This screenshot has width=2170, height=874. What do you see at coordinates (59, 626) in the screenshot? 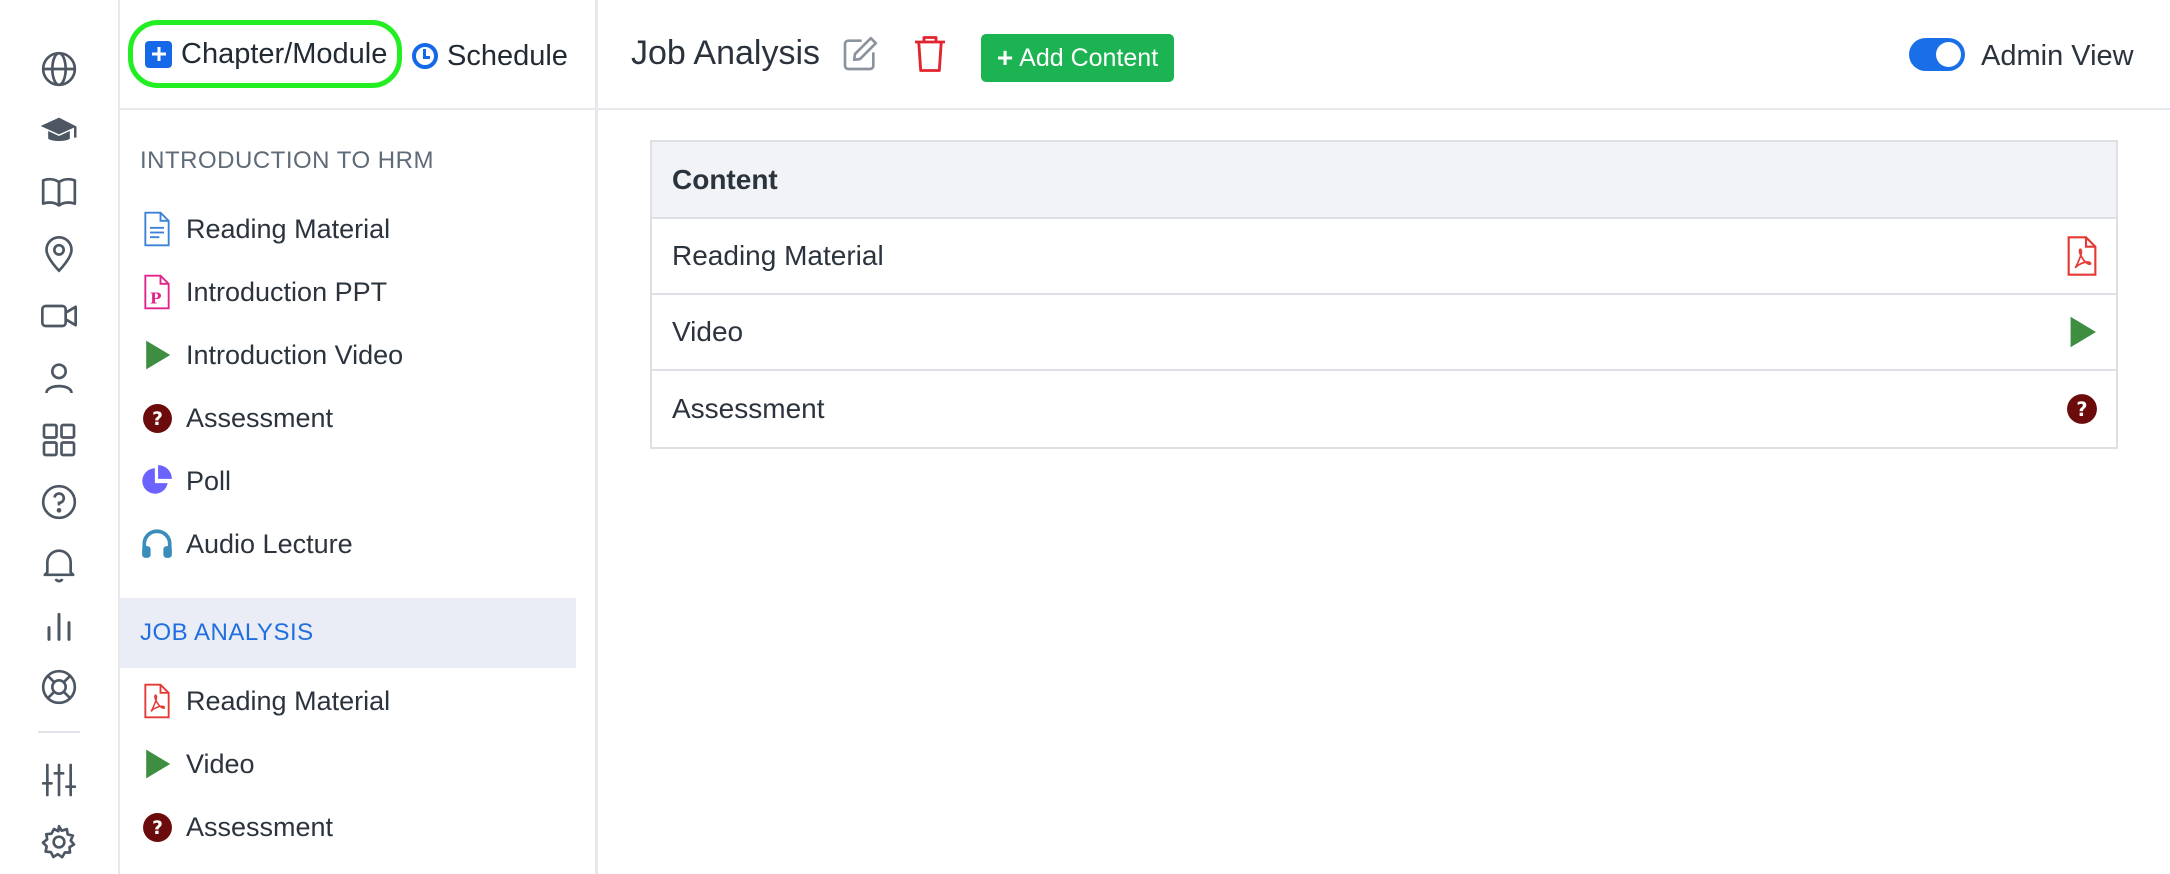
I see `bar-chart-icon` at bounding box center [59, 626].